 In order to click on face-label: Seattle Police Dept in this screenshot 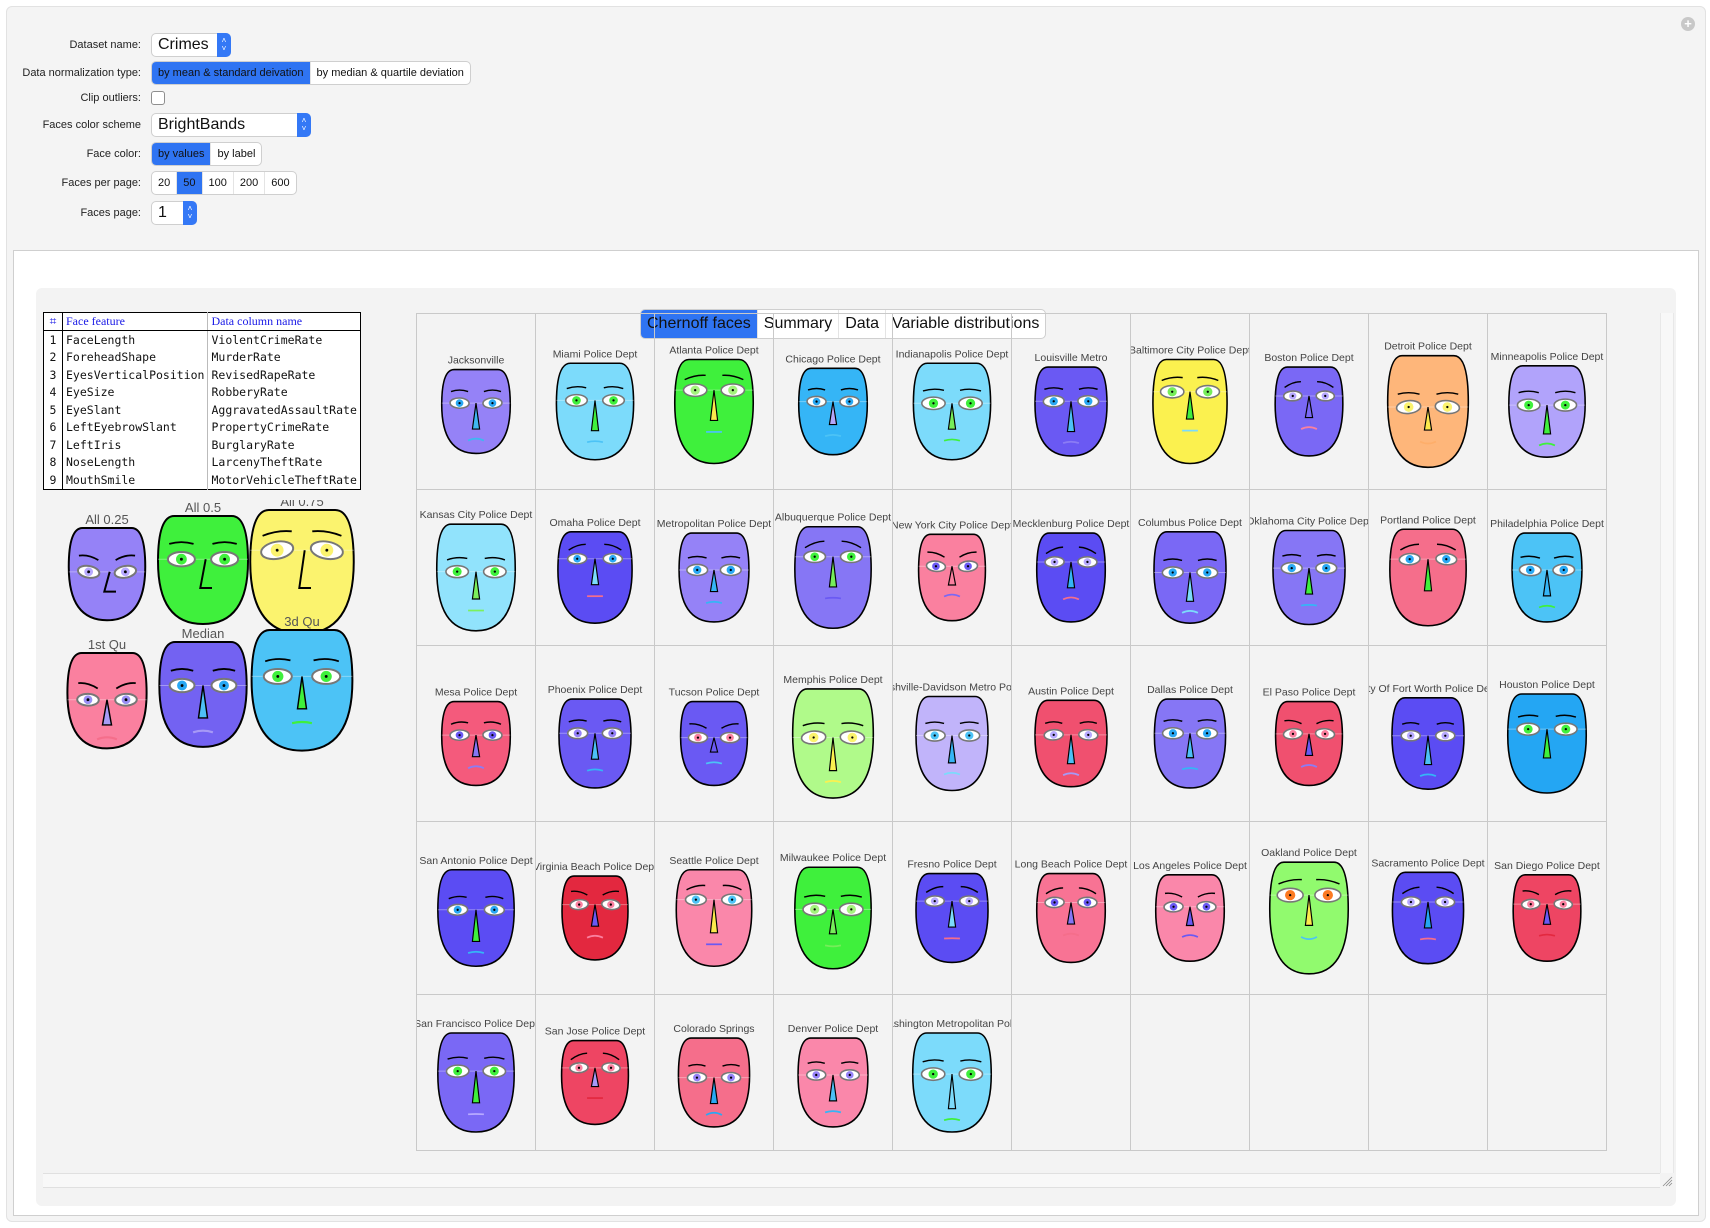, I will do `click(713, 861)`.